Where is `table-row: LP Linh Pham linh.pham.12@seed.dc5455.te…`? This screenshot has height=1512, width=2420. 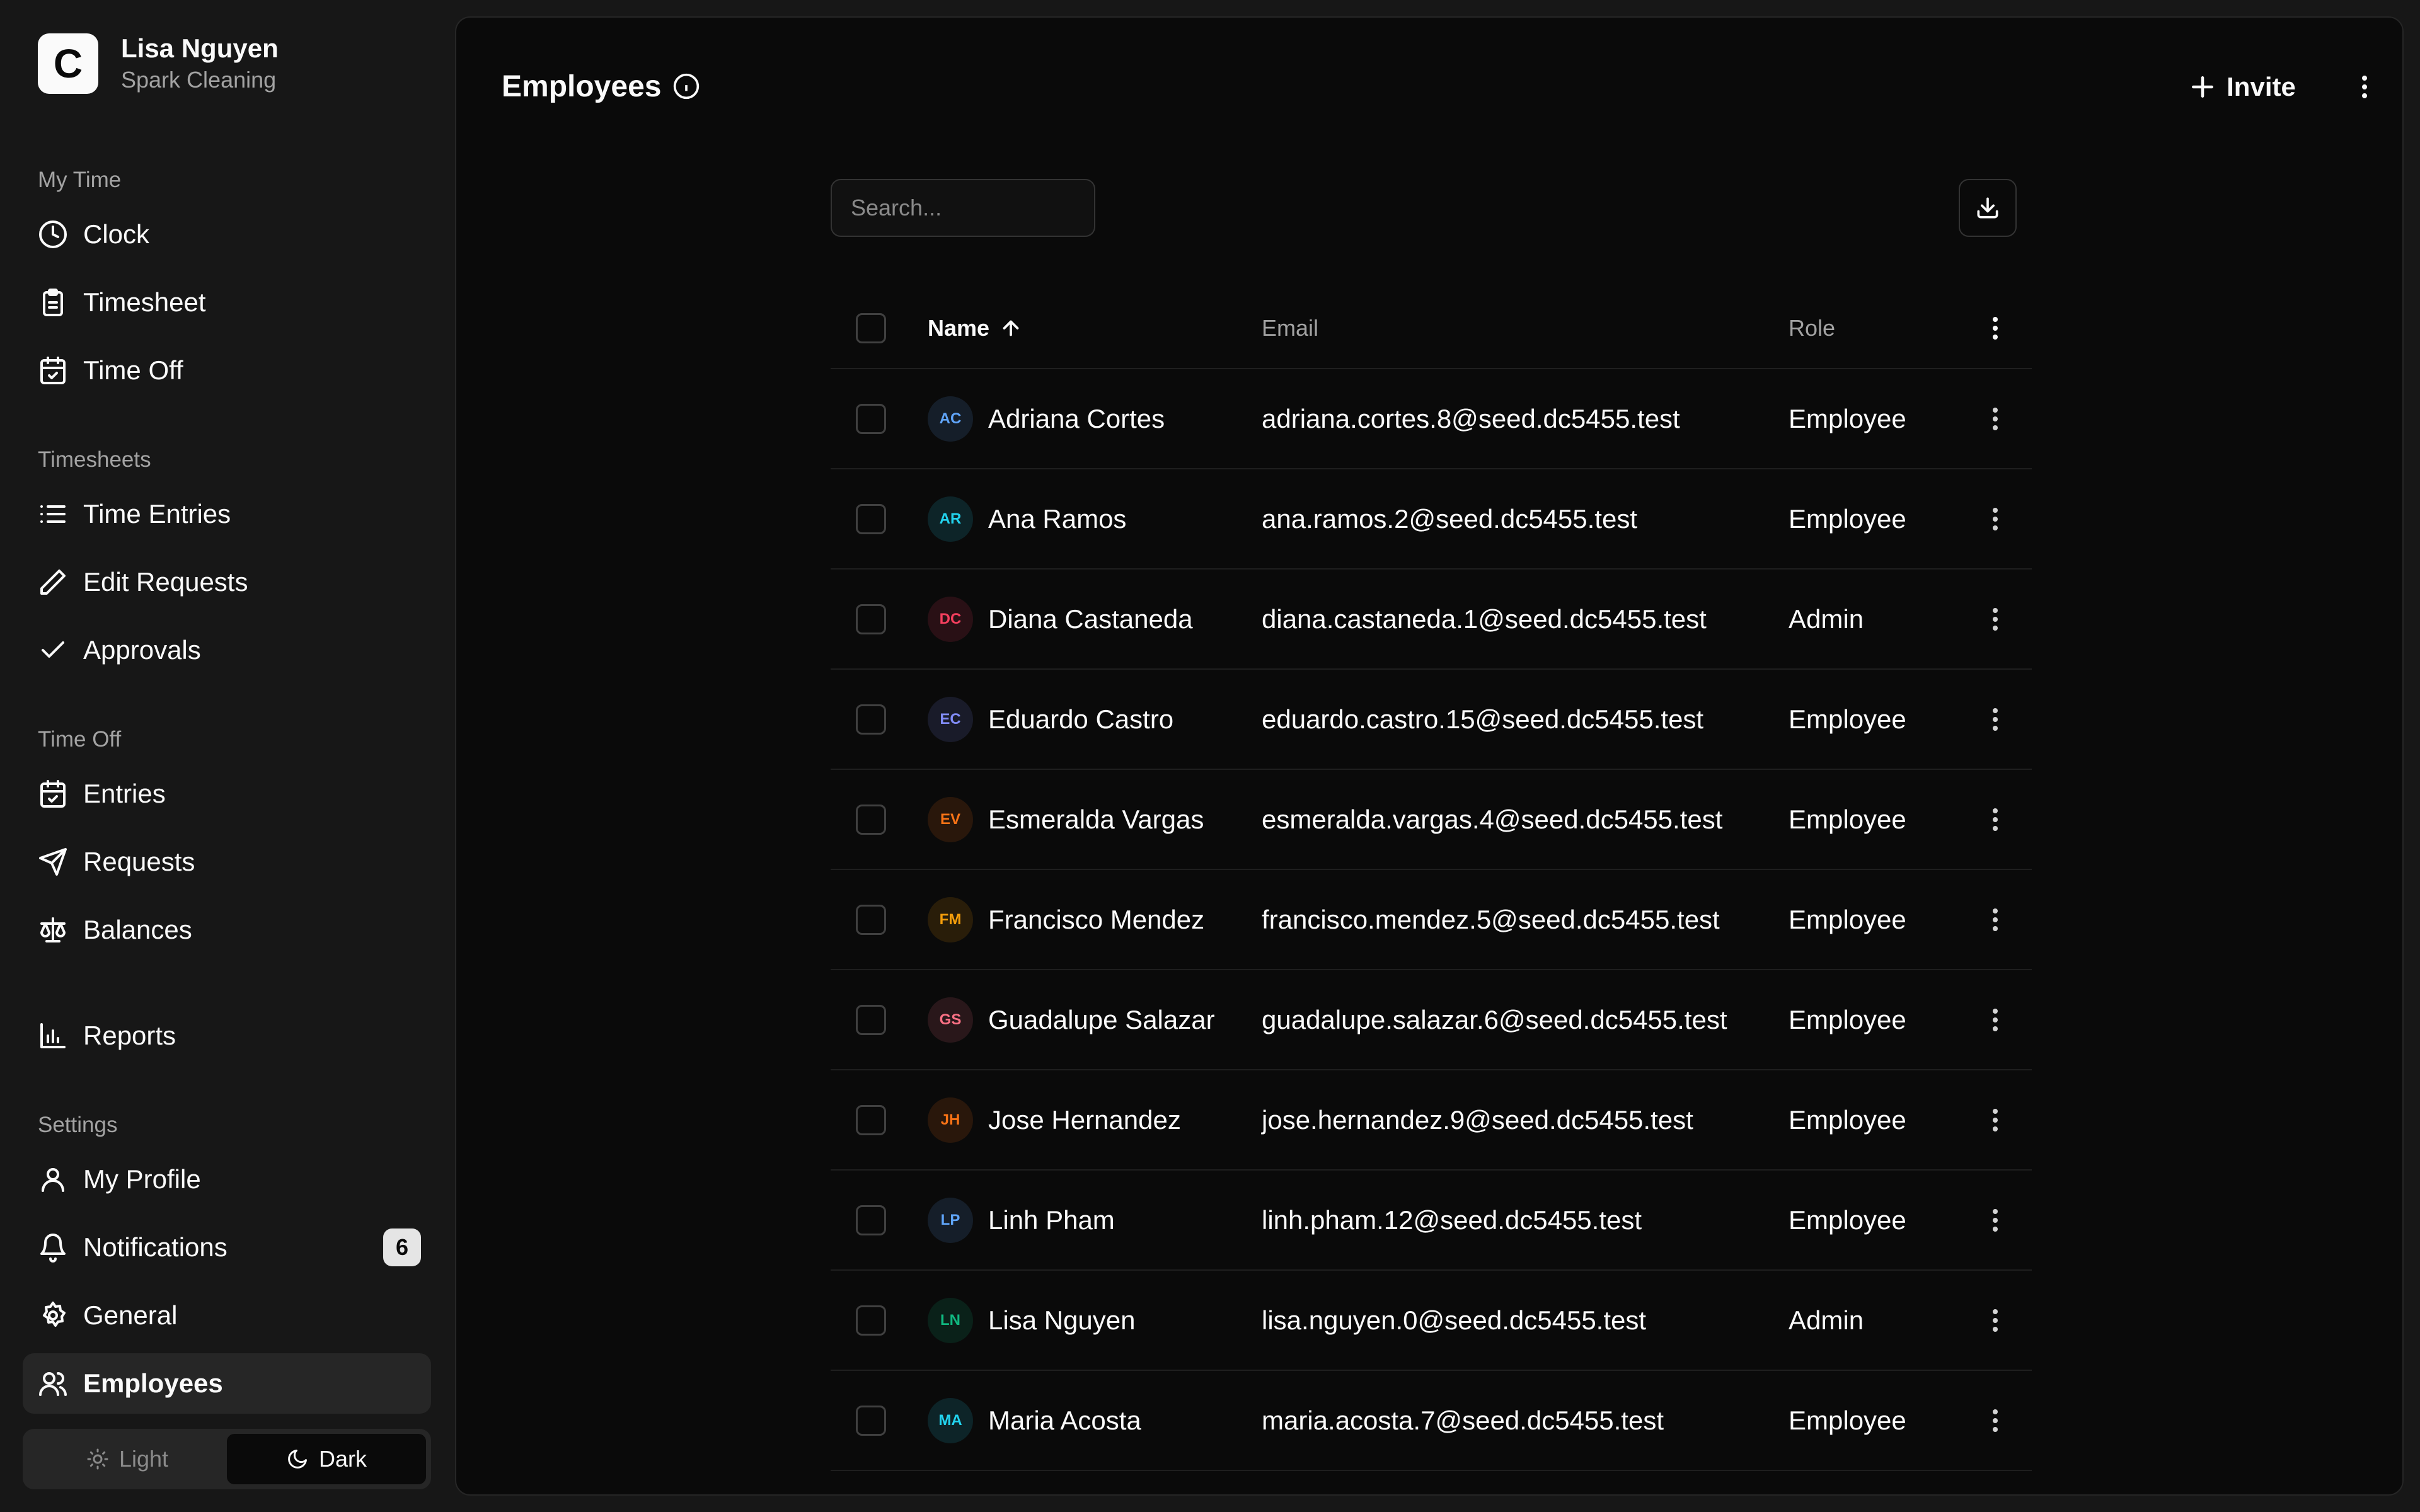
table-row: LP Linh Pham linh.pham.12@seed.dc5455.te… is located at coordinates (1431, 1221).